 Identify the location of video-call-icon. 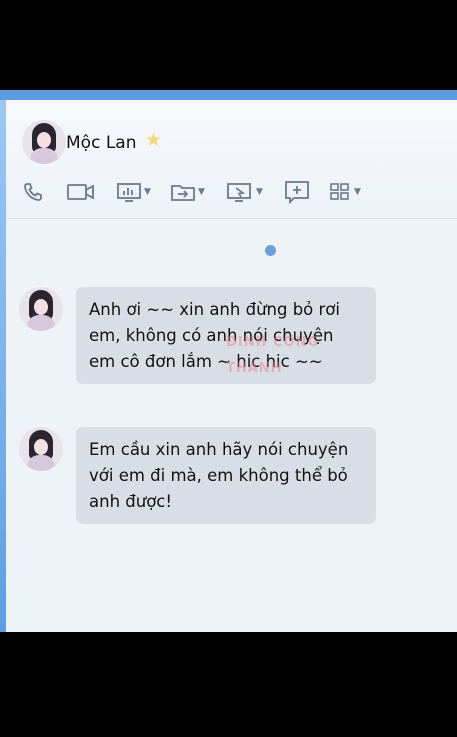
(81, 192).